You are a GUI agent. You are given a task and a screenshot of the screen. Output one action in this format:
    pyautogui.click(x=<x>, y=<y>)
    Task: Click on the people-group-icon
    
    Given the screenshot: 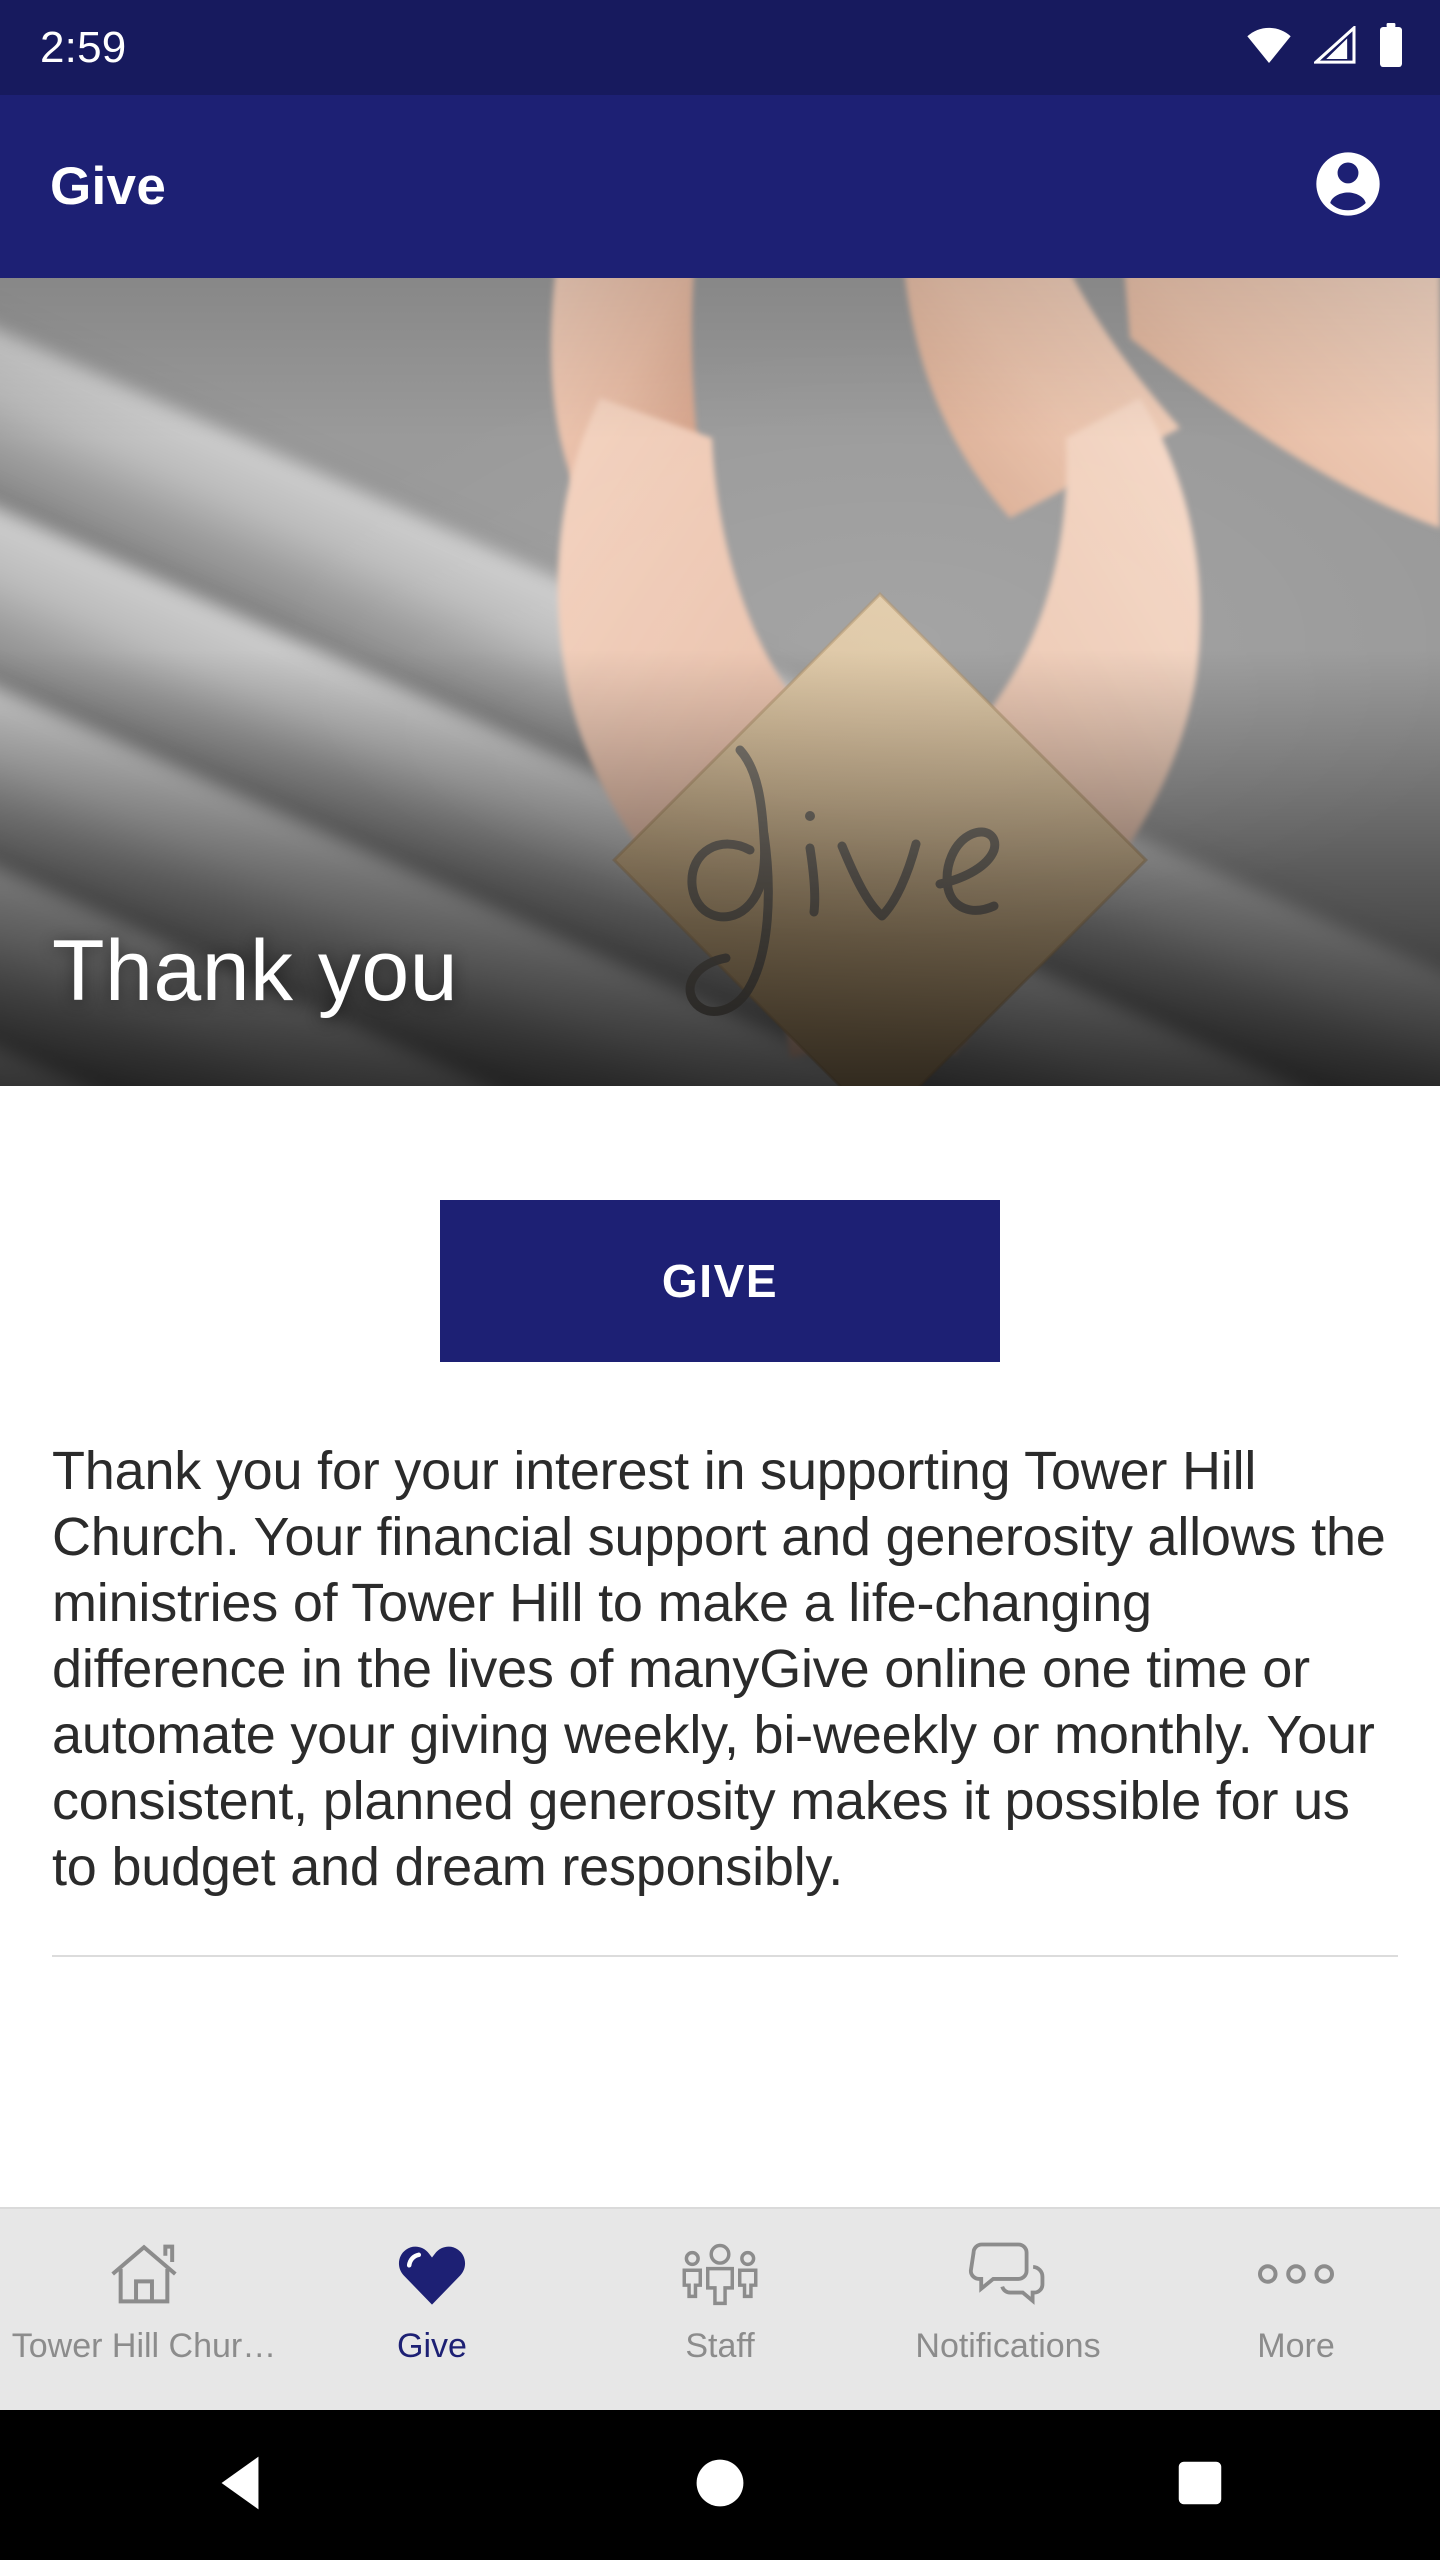 What is the action you would take?
    pyautogui.click(x=720, y=2274)
    